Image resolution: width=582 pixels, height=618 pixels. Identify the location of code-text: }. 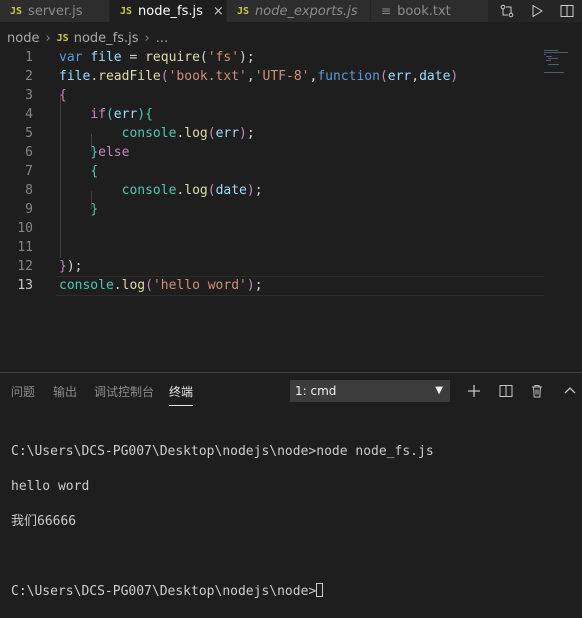
(94, 209).